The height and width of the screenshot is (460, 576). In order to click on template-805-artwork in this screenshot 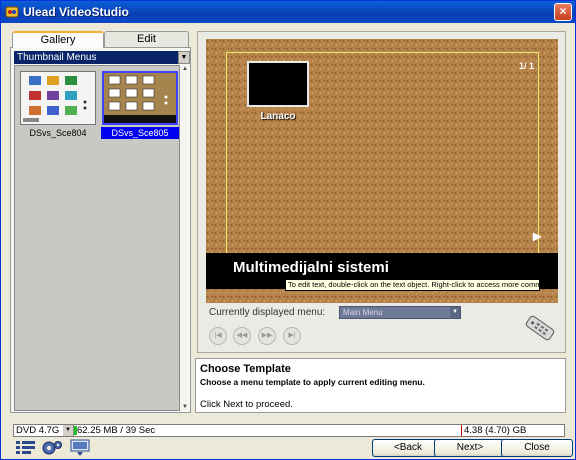, I will do `click(140, 98)`.